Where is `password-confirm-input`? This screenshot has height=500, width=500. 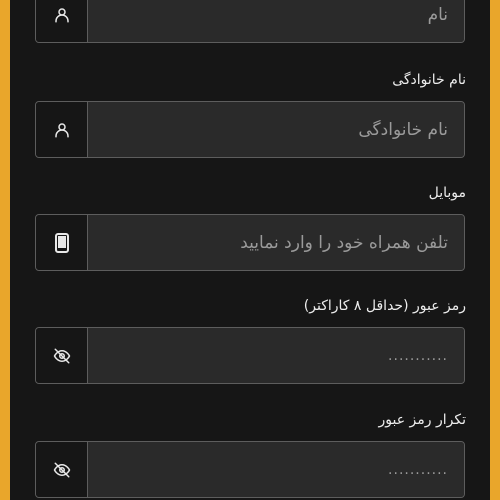 password-confirm-input is located at coordinates (276, 469).